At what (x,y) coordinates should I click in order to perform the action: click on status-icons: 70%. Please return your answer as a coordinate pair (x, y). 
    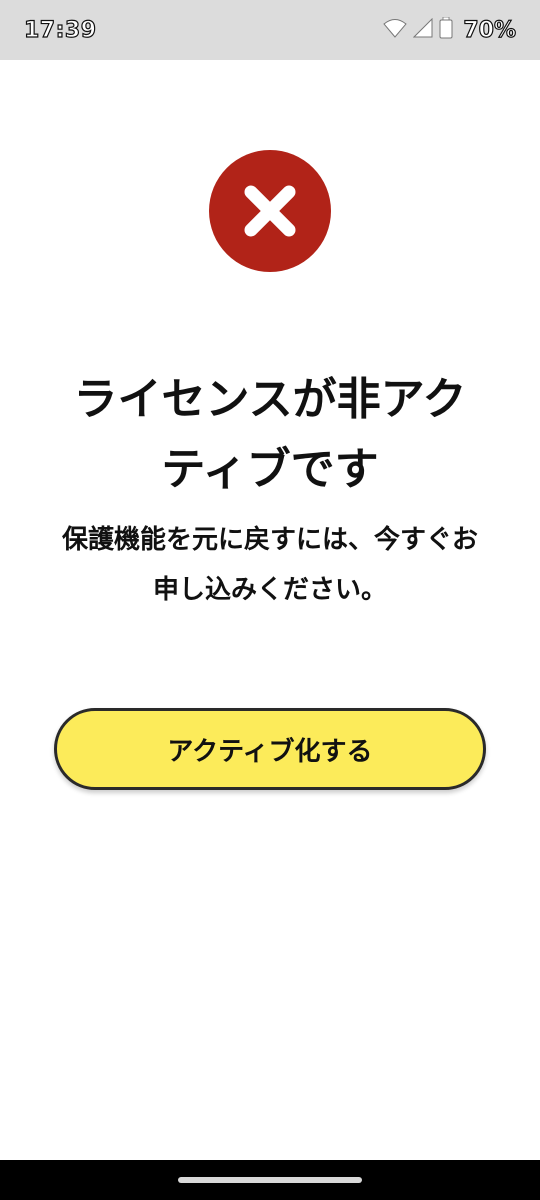
    Looking at the image, I should click on (450, 29).